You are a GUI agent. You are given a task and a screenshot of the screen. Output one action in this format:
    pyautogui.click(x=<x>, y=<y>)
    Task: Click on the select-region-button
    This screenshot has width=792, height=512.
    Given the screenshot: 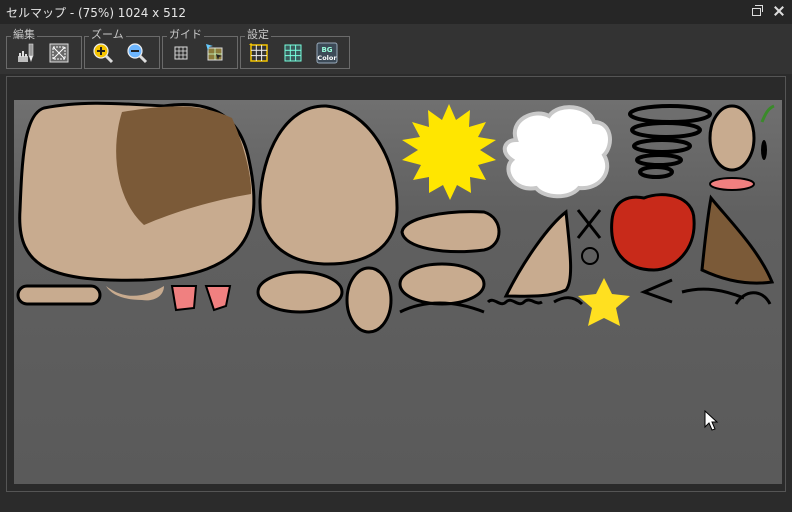 What is the action you would take?
    pyautogui.click(x=59, y=53)
    